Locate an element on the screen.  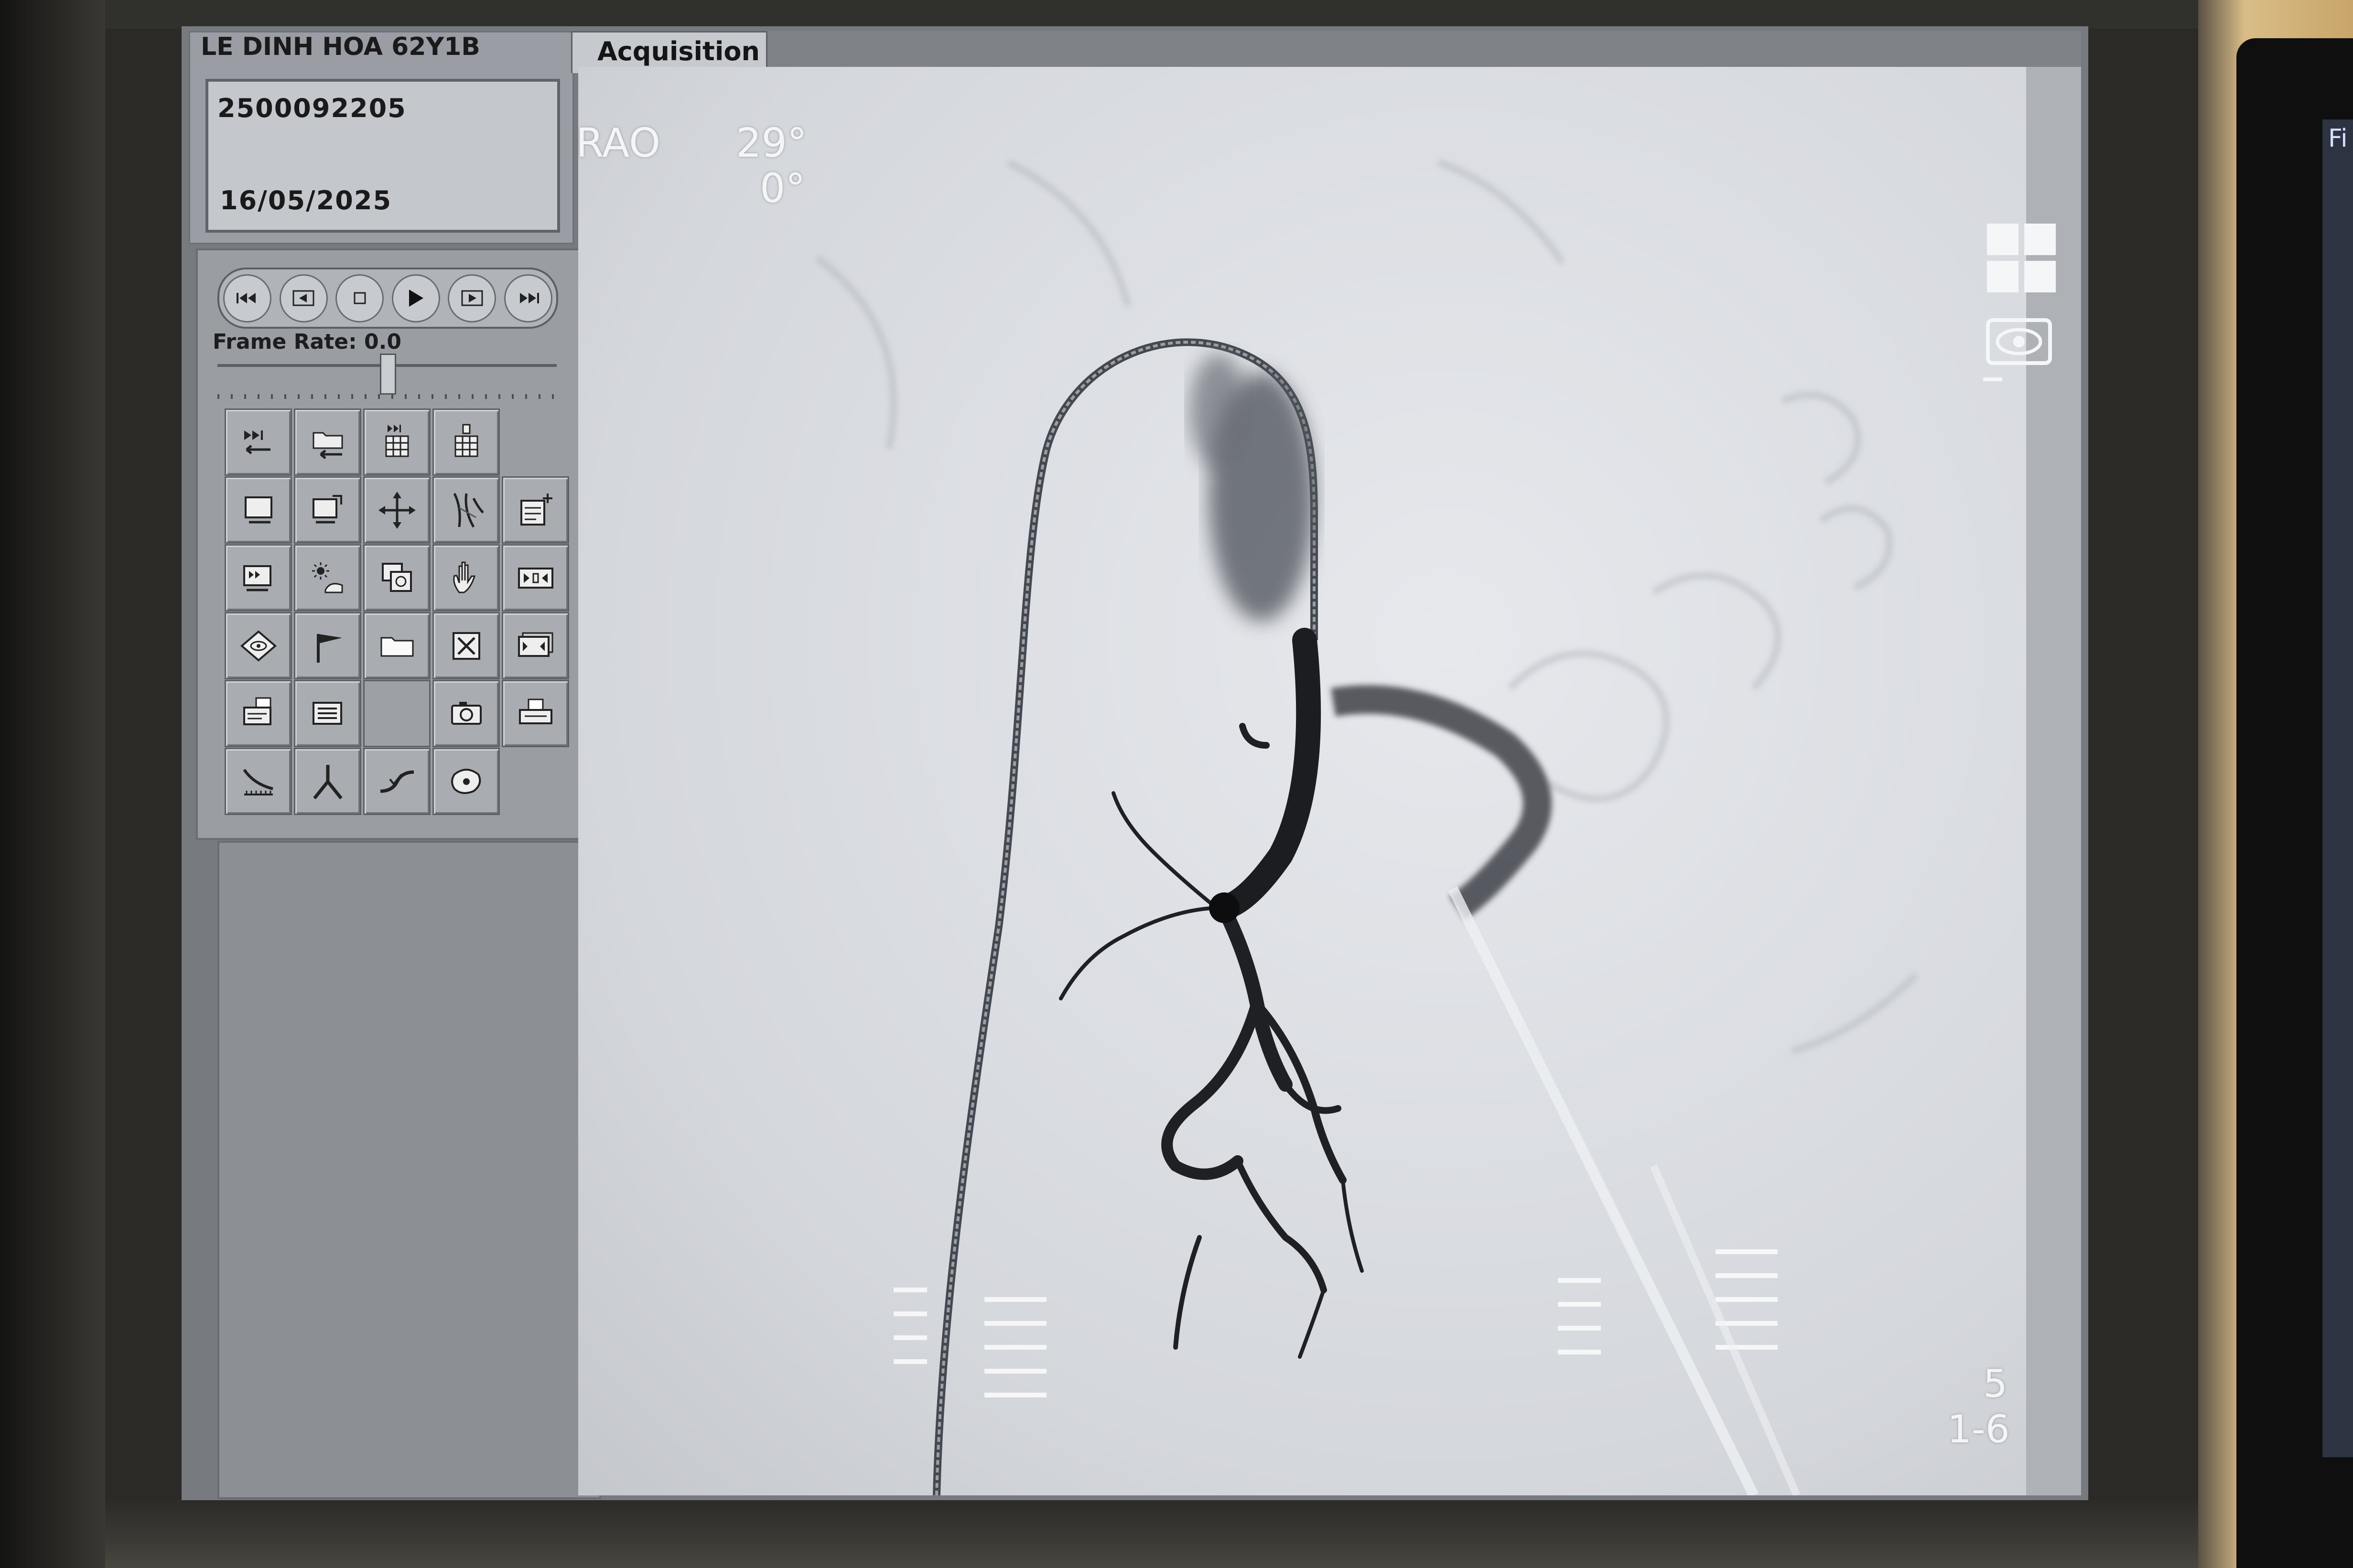
patient-name: LE DINH HOA 62Y1B is located at coordinates (341, 46).